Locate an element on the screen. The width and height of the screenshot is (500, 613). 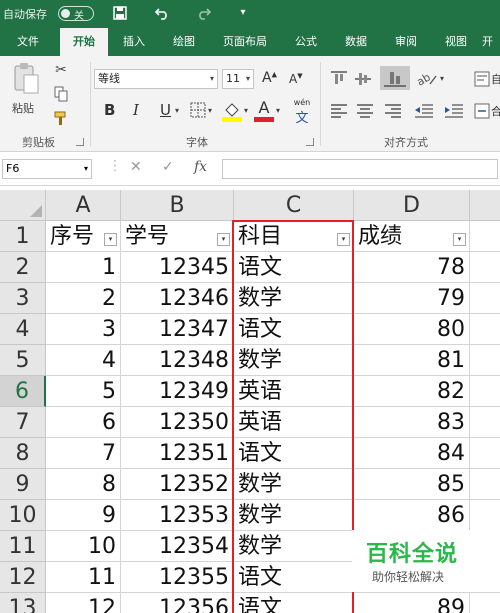
tab-view: 视图 is located at coordinates (456, 42).